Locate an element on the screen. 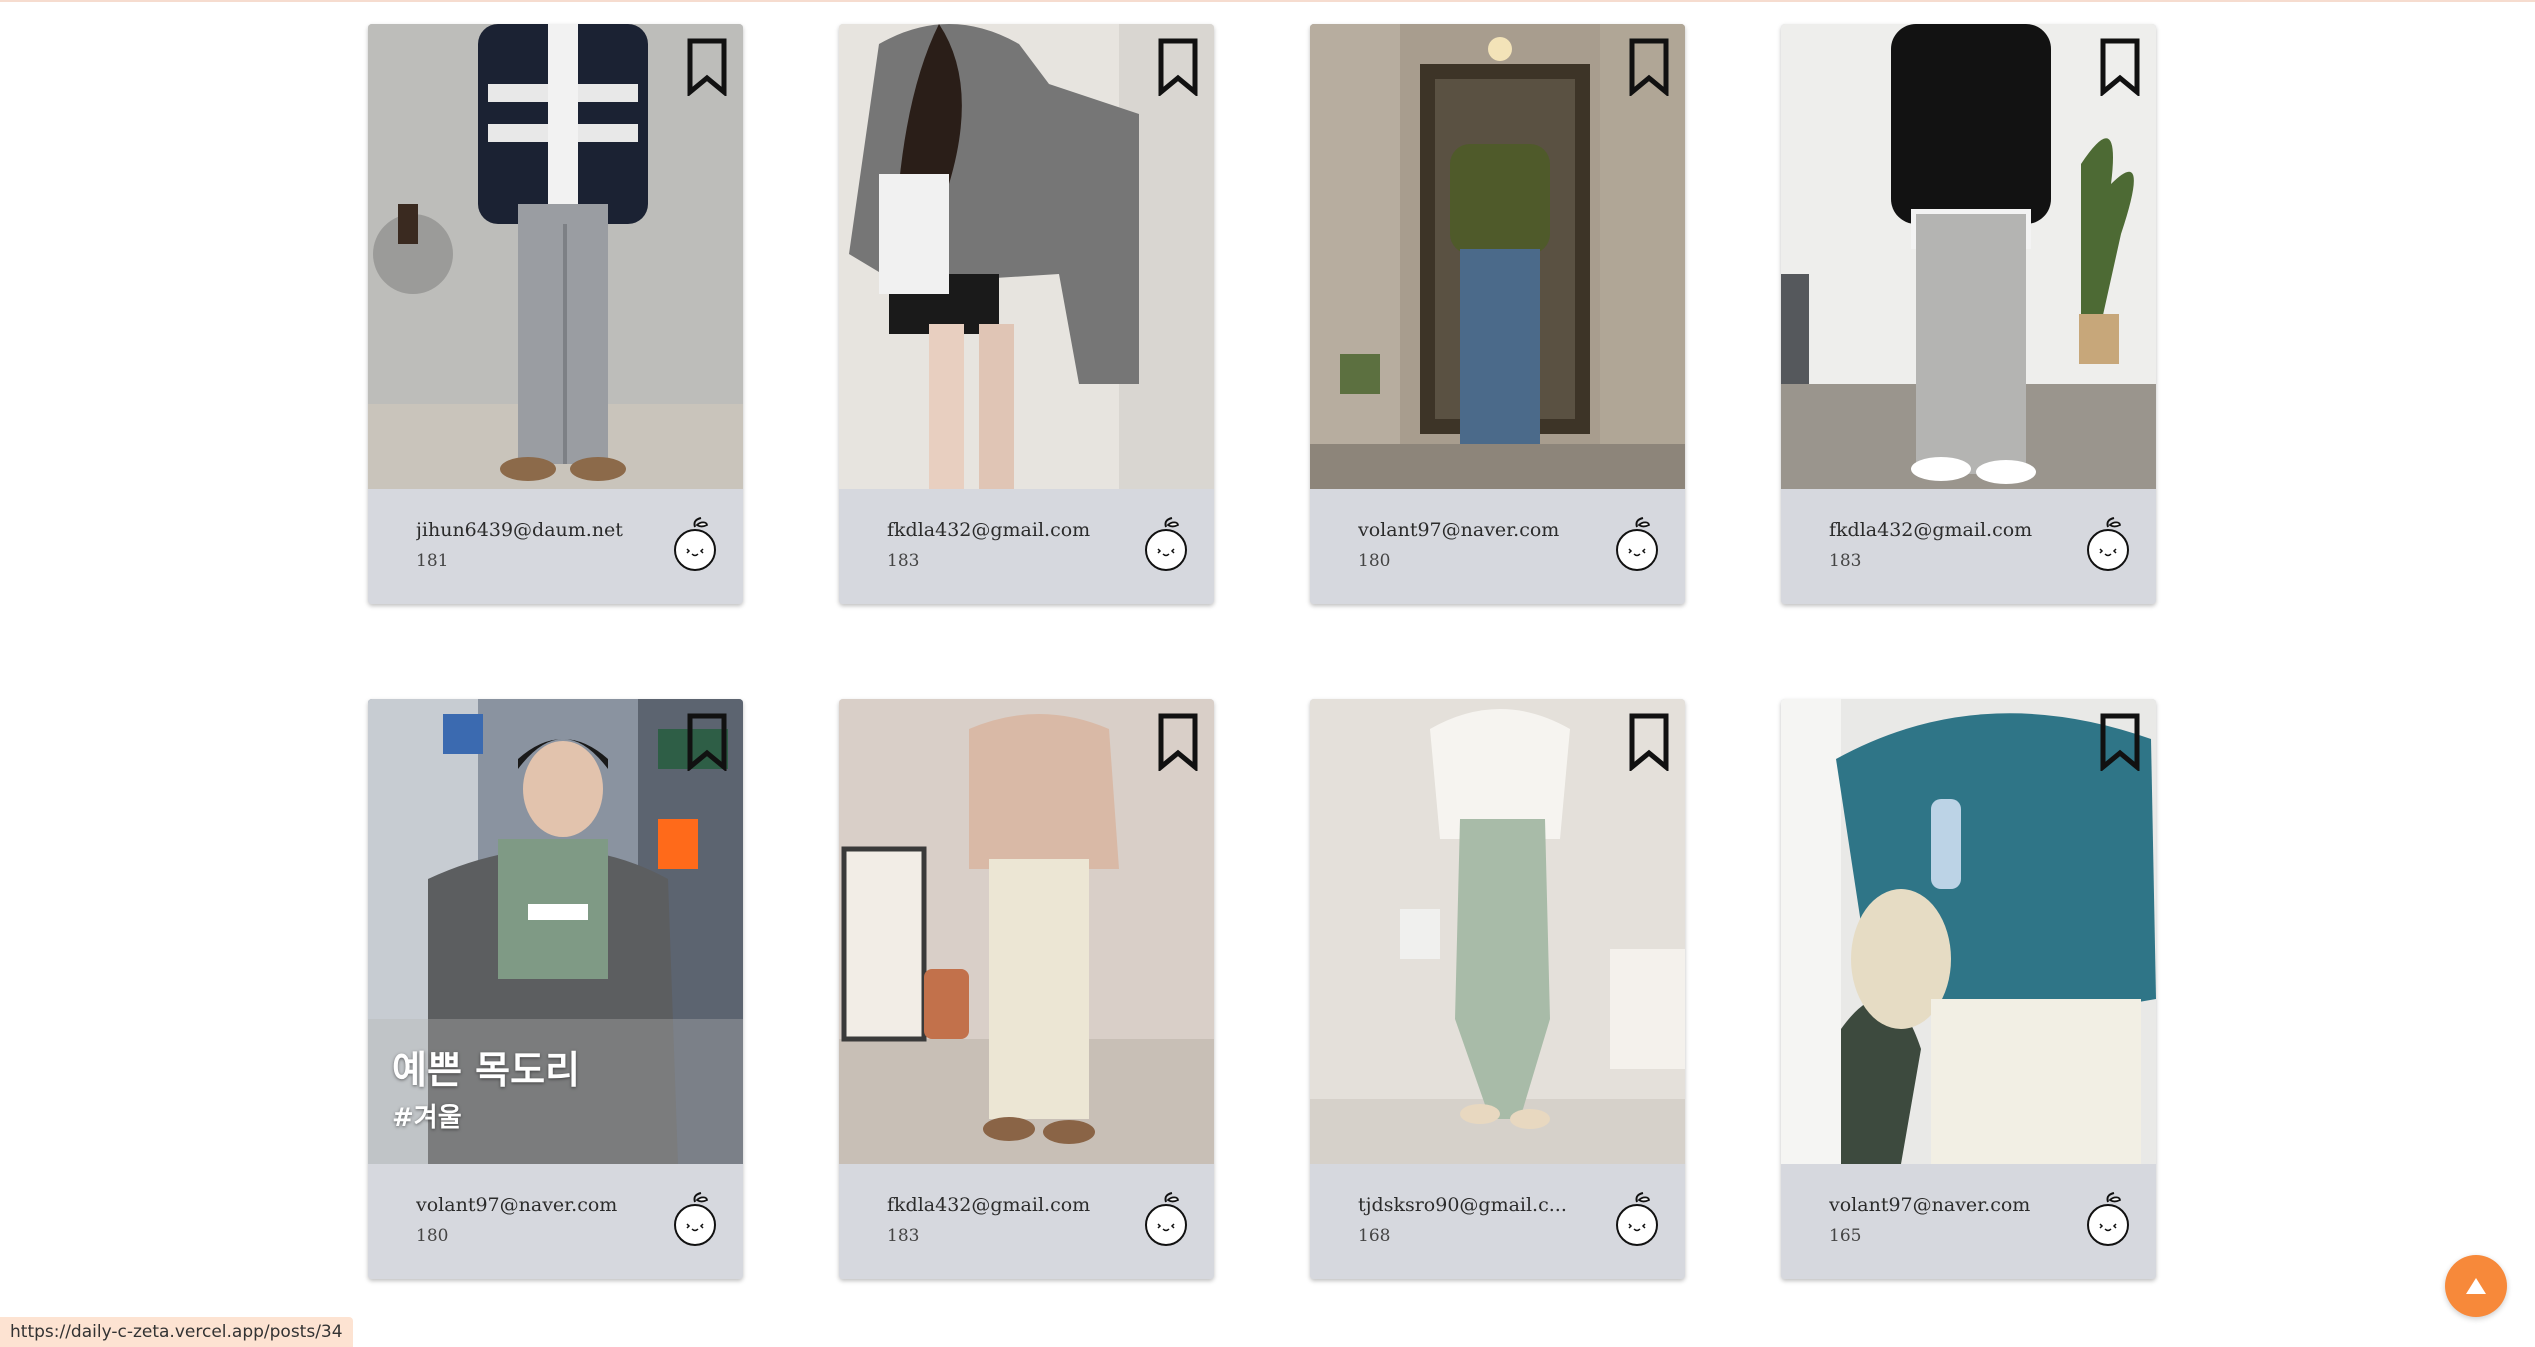 The height and width of the screenshot is (1347, 2535). post-card: 예쁜 목도리 #겨울 volant97@naver.com 180 is located at coordinates (555, 989).